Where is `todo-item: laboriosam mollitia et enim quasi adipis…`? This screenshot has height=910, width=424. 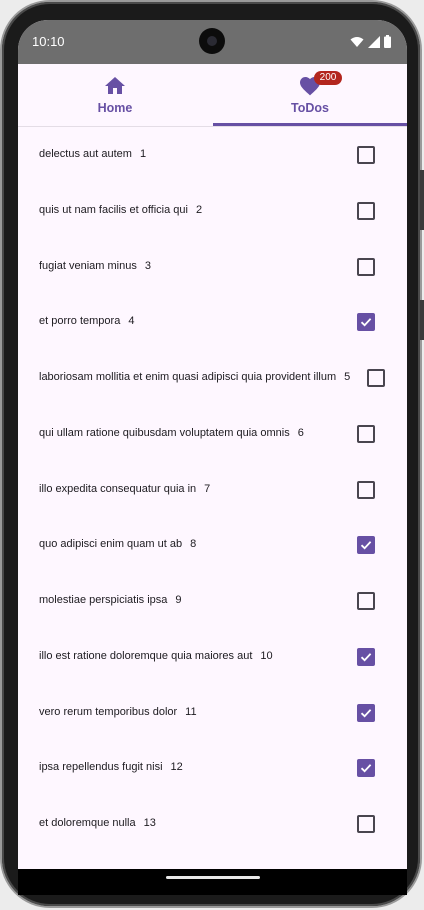
todo-item: laboriosam mollitia et enim quasi adipis… is located at coordinates (212, 378).